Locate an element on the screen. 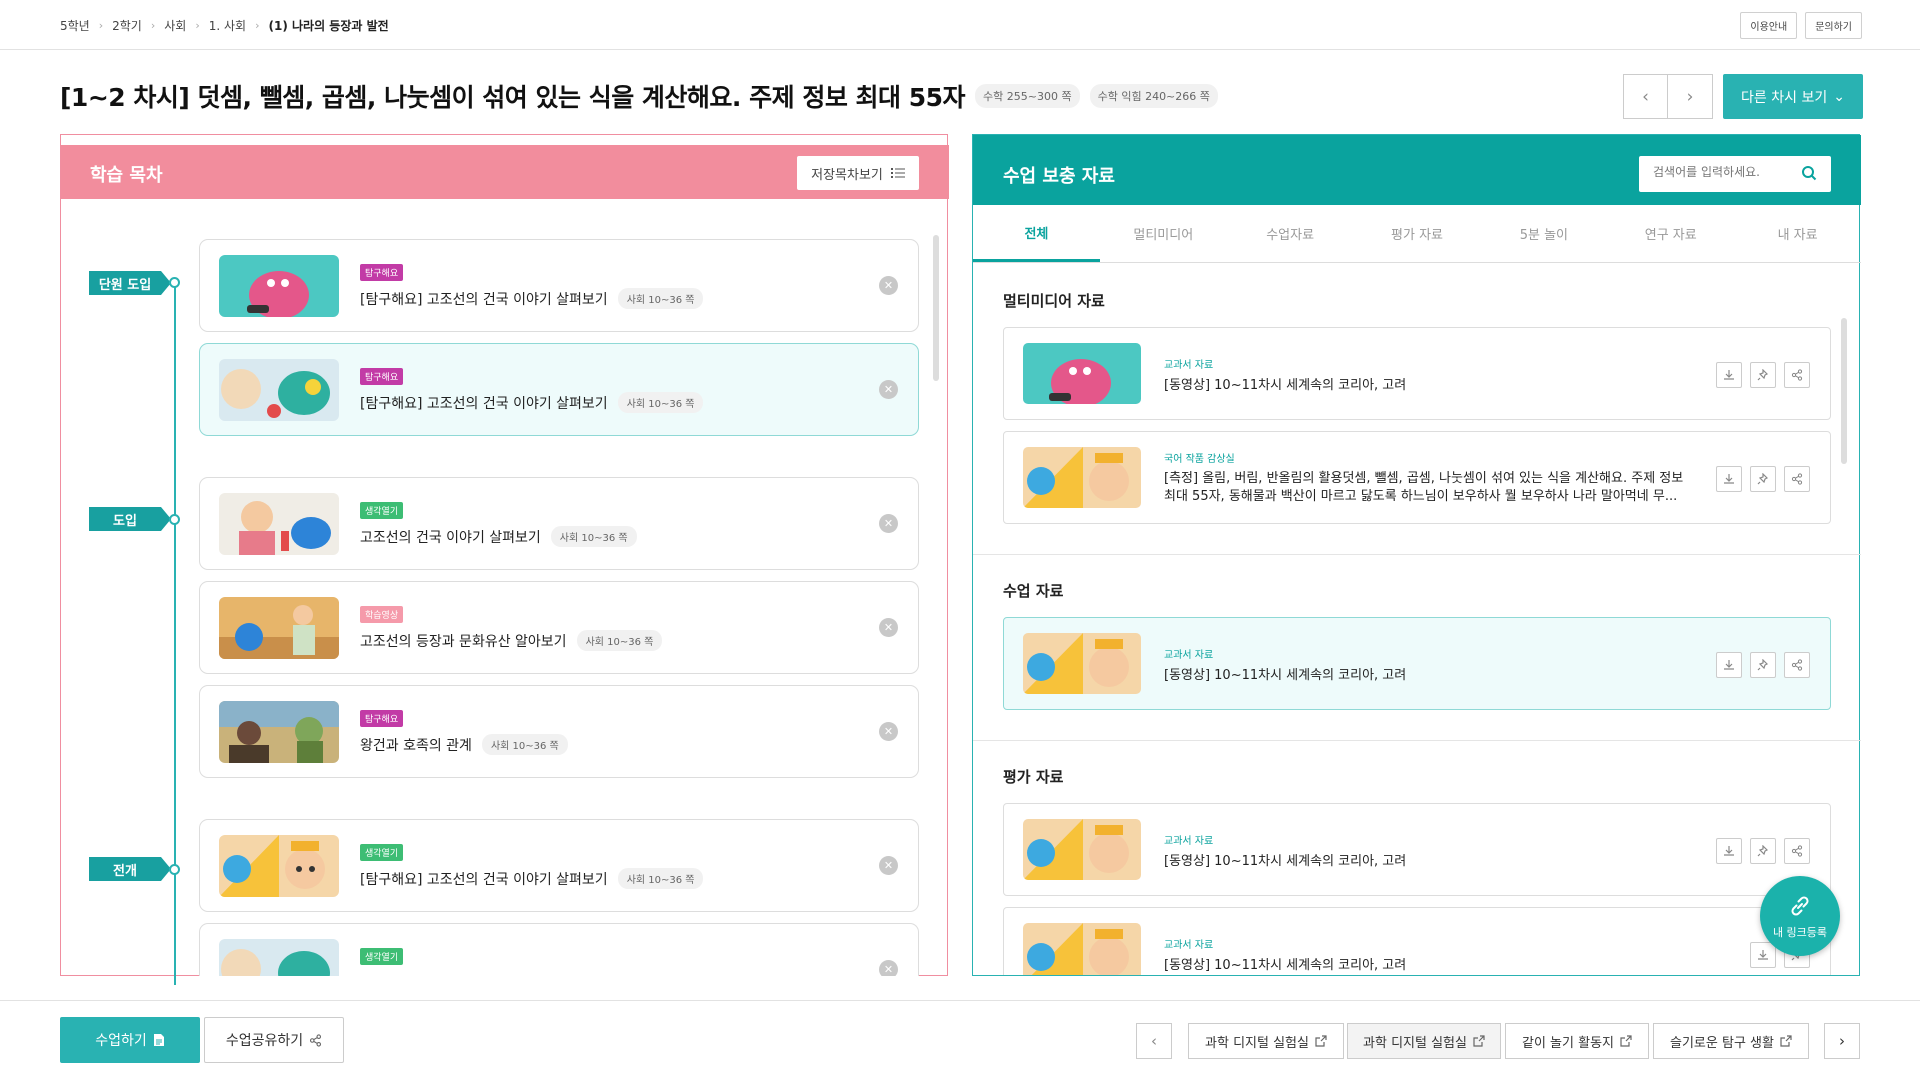 Image resolution: width=1920 pixels, height=1080 pixels. supplementary-header: 수업 보충 자료 is located at coordinates (1417, 170).